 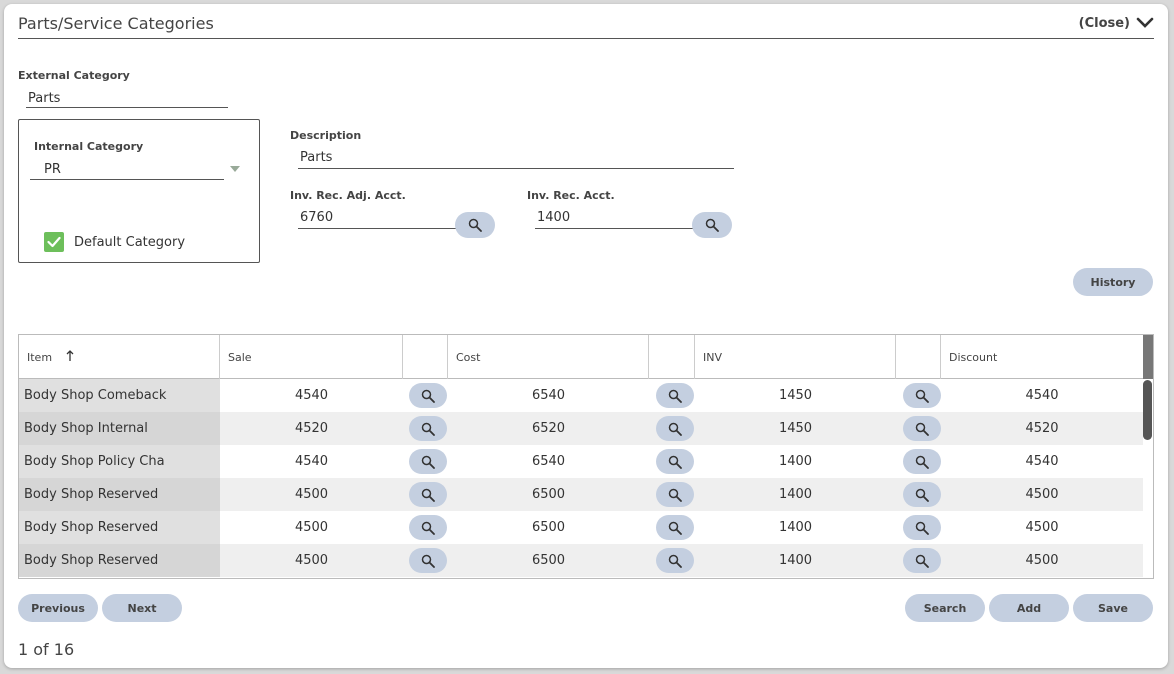 What do you see at coordinates (119, 395) in the screenshot?
I see `cell-item: Body Shop Comeback` at bounding box center [119, 395].